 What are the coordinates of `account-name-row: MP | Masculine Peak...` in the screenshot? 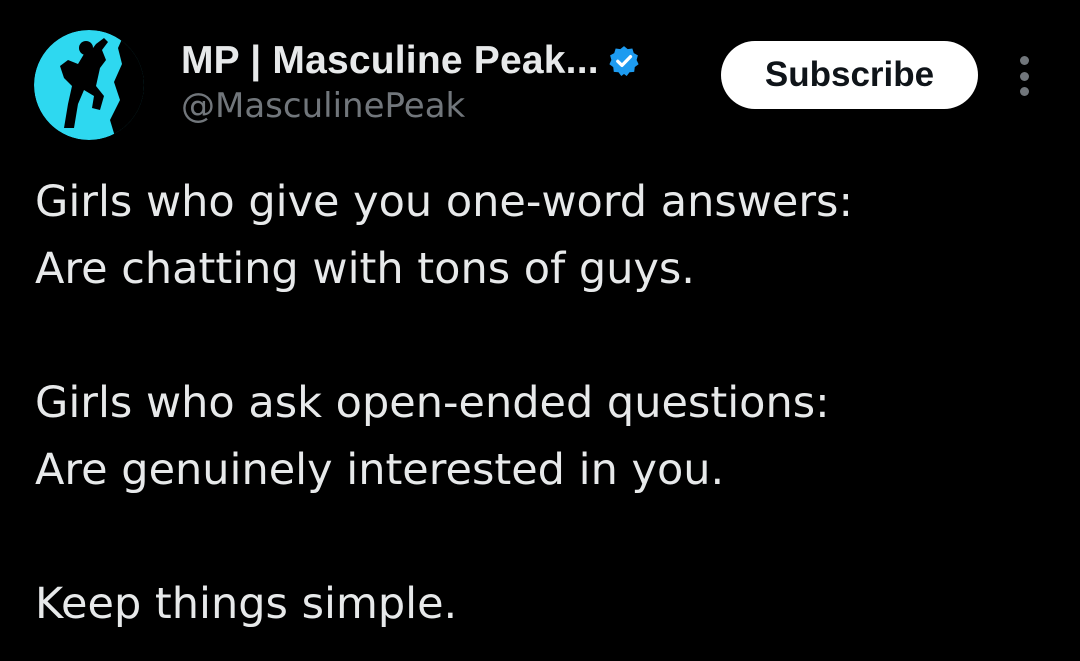 It's located at (411, 61).